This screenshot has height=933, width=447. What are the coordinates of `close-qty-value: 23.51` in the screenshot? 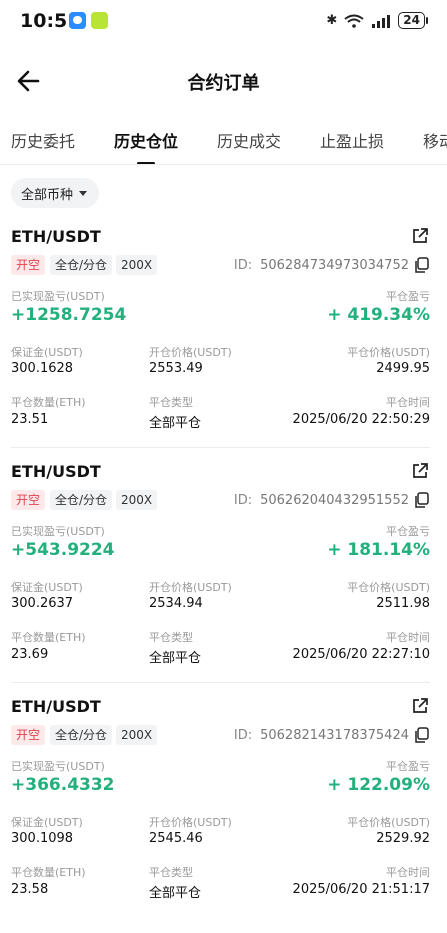 It's located at (30, 419).